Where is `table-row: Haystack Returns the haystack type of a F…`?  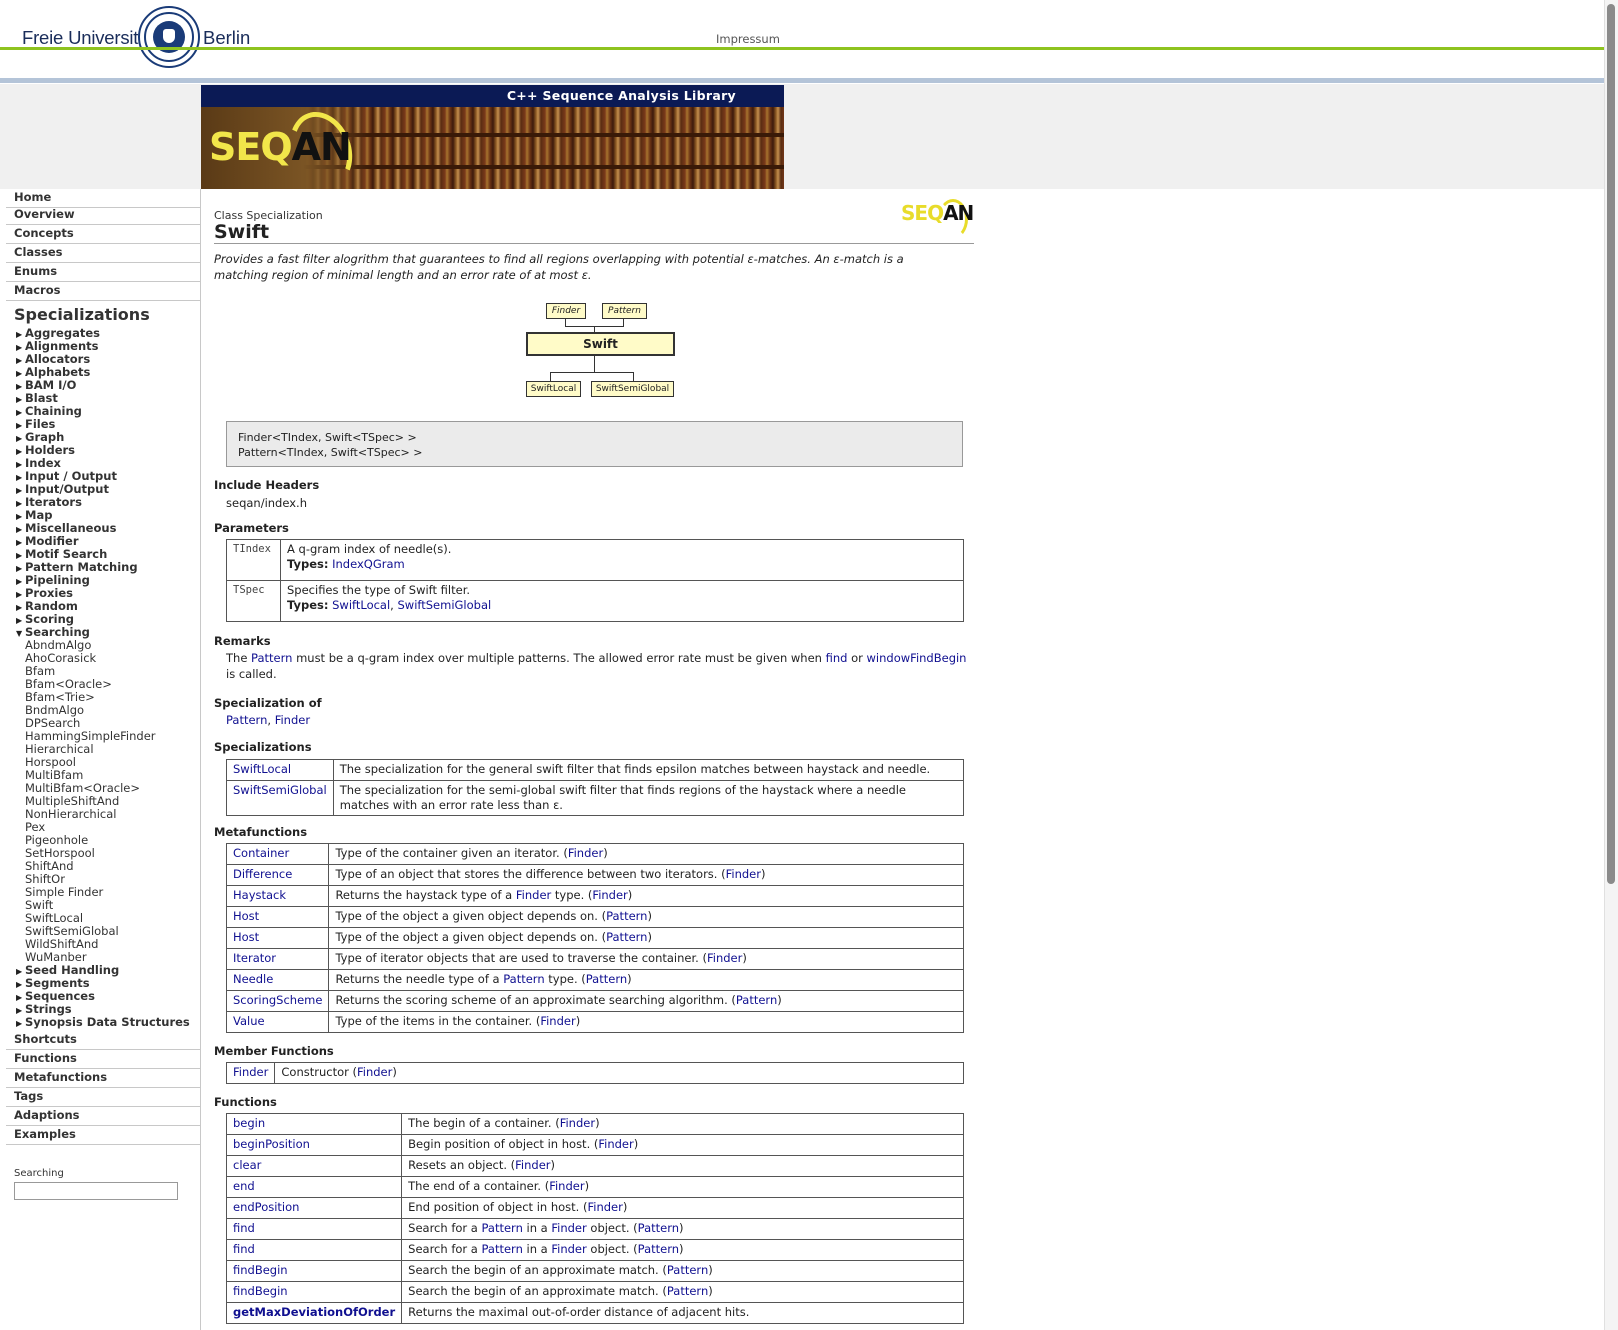
table-row: Haystack Returns the haystack type of a F… is located at coordinates (594, 896).